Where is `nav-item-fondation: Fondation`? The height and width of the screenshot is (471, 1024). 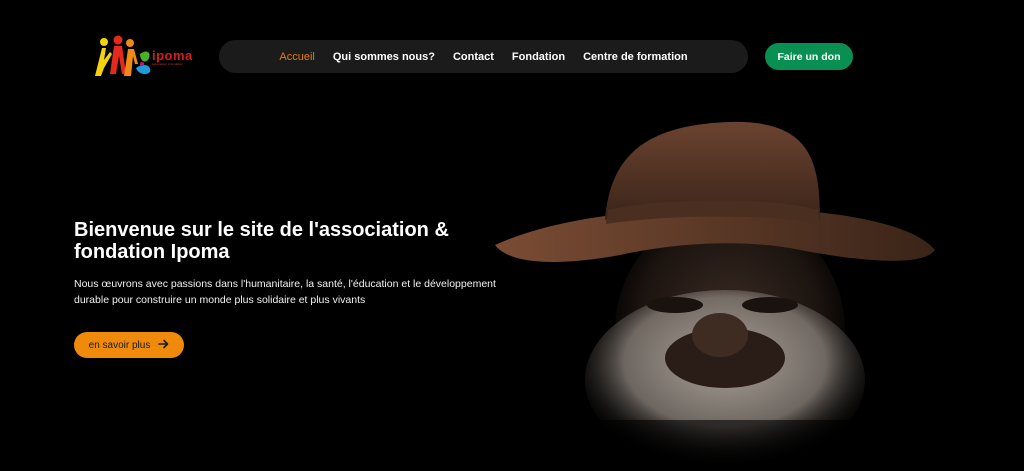
nav-item-fondation: Fondation is located at coordinates (538, 57).